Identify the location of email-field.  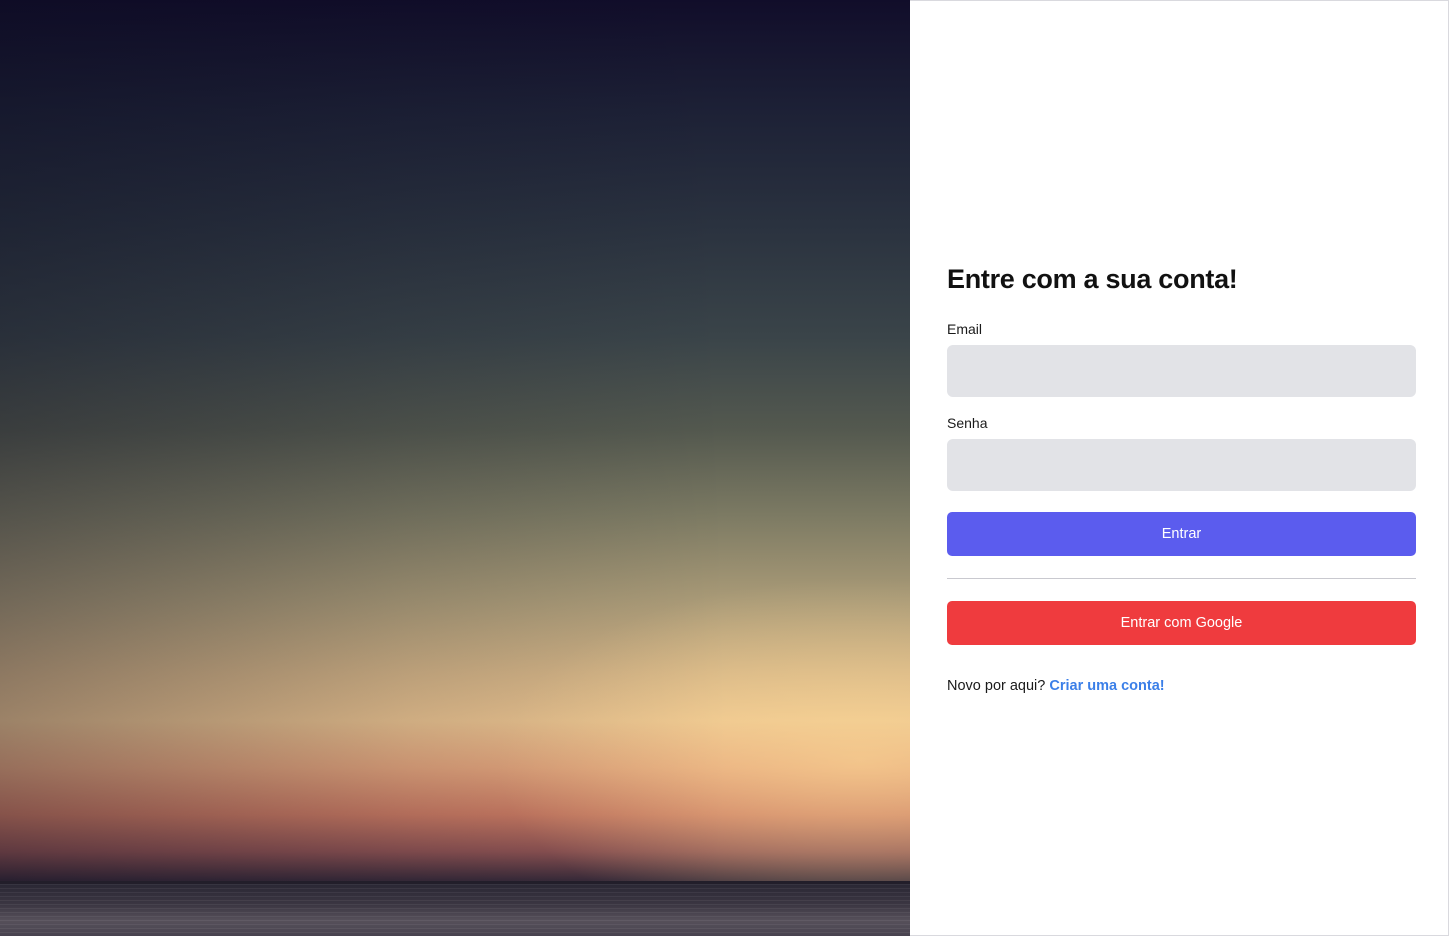
(1181, 371).